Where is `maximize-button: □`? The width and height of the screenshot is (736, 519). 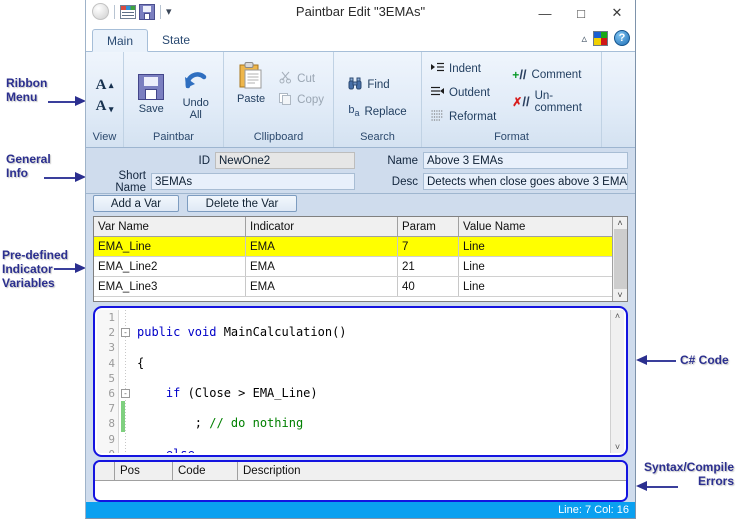 maximize-button: □ is located at coordinates (581, 13).